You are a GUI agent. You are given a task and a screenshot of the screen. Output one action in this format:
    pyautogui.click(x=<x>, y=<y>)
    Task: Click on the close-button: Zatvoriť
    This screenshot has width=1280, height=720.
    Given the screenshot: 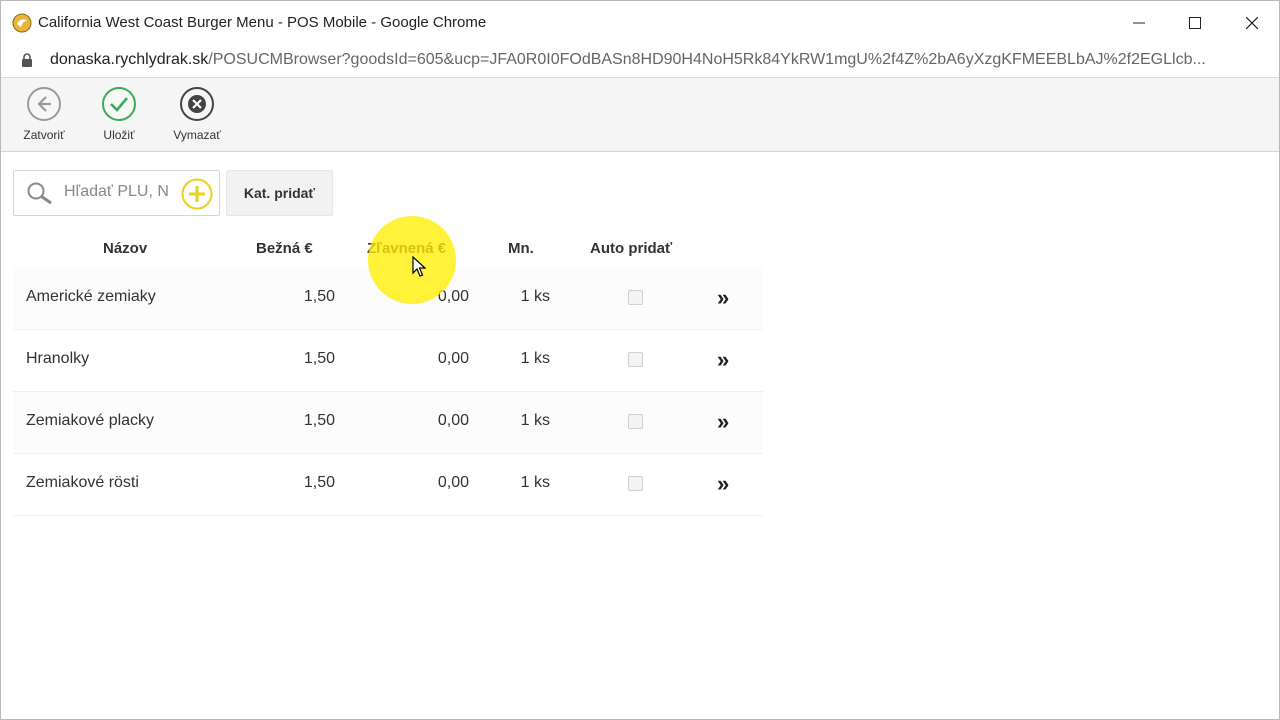 What is the action you would take?
    pyautogui.click(x=44, y=116)
    